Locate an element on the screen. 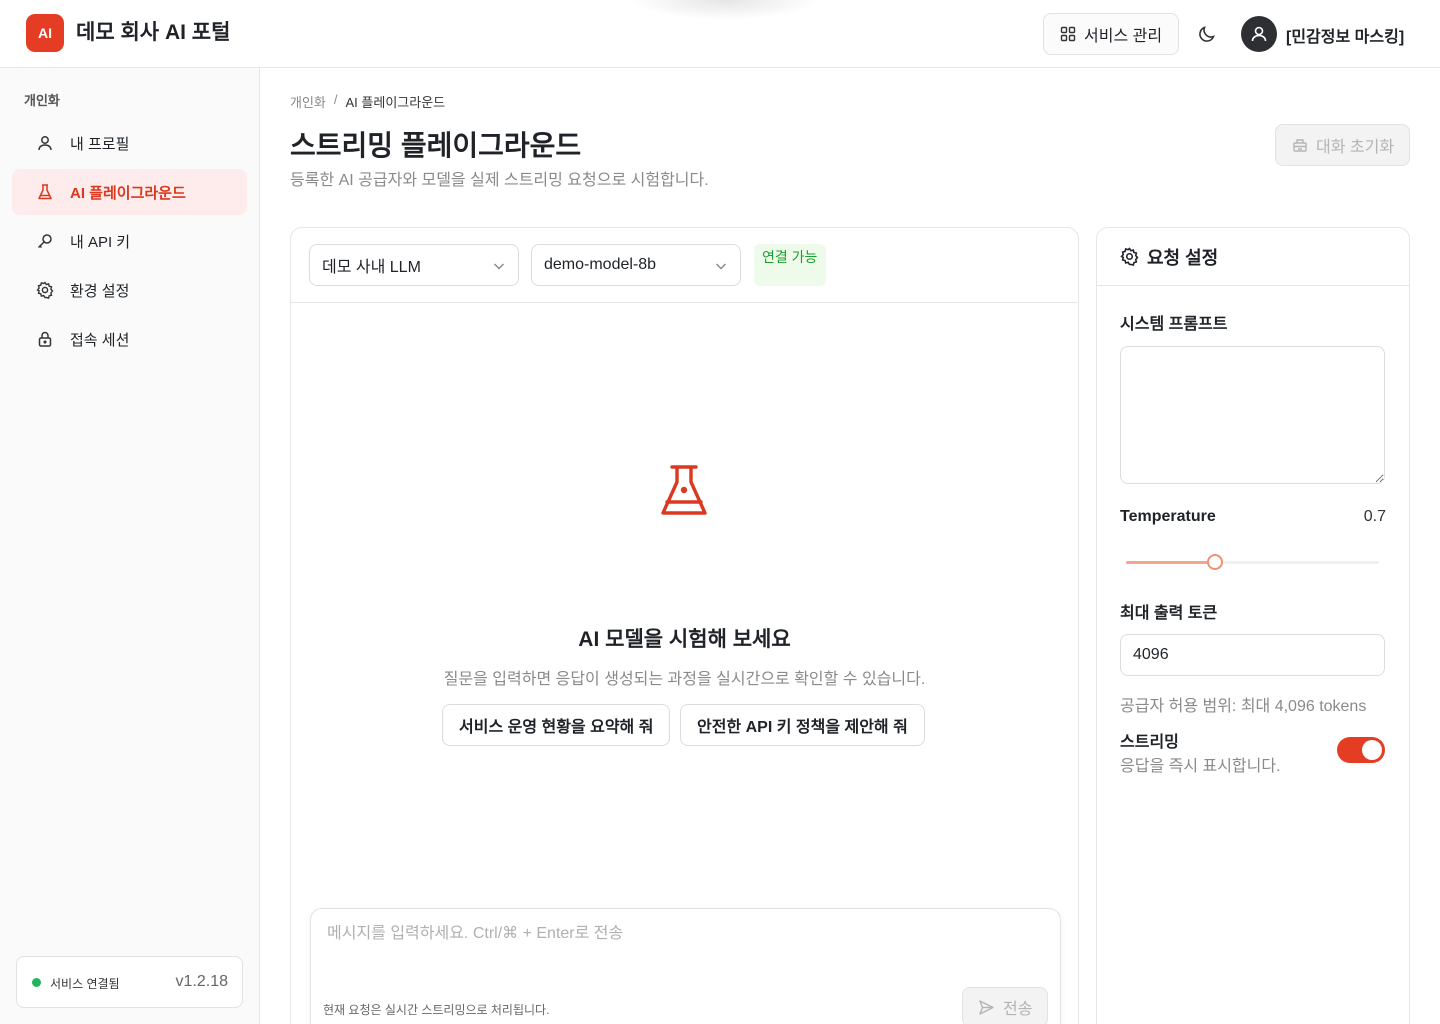 The width and height of the screenshot is (1440, 1024). provider-select: 데모 사내 LLM is located at coordinates (414, 265).